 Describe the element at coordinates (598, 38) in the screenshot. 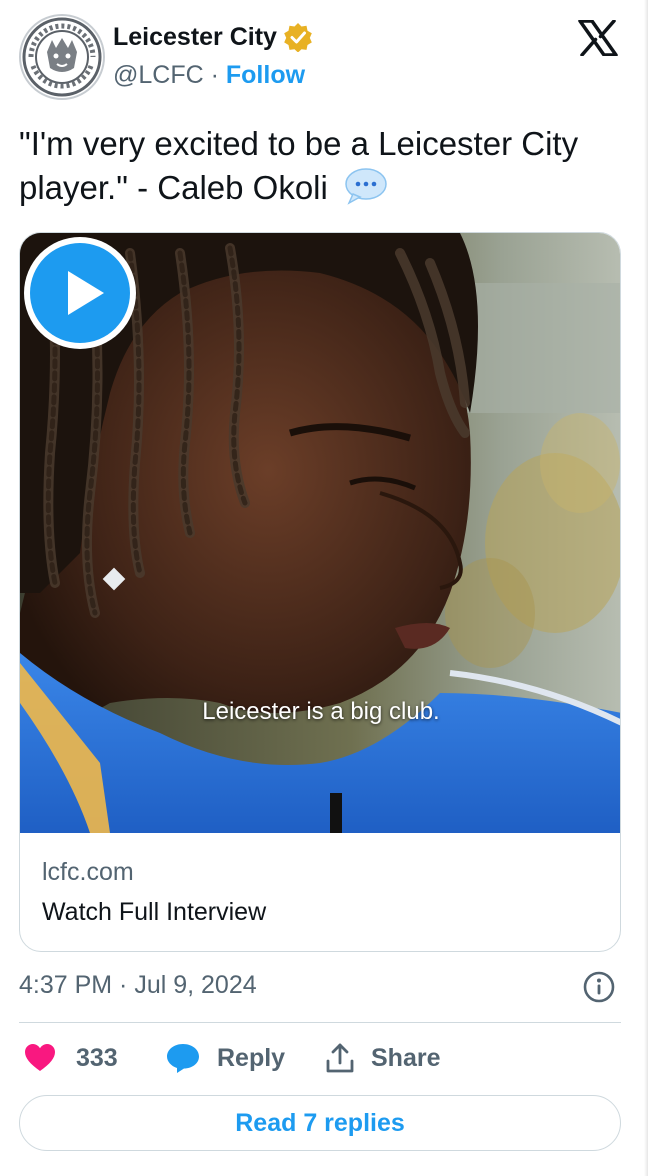

I see `x-logo-icon` at that location.